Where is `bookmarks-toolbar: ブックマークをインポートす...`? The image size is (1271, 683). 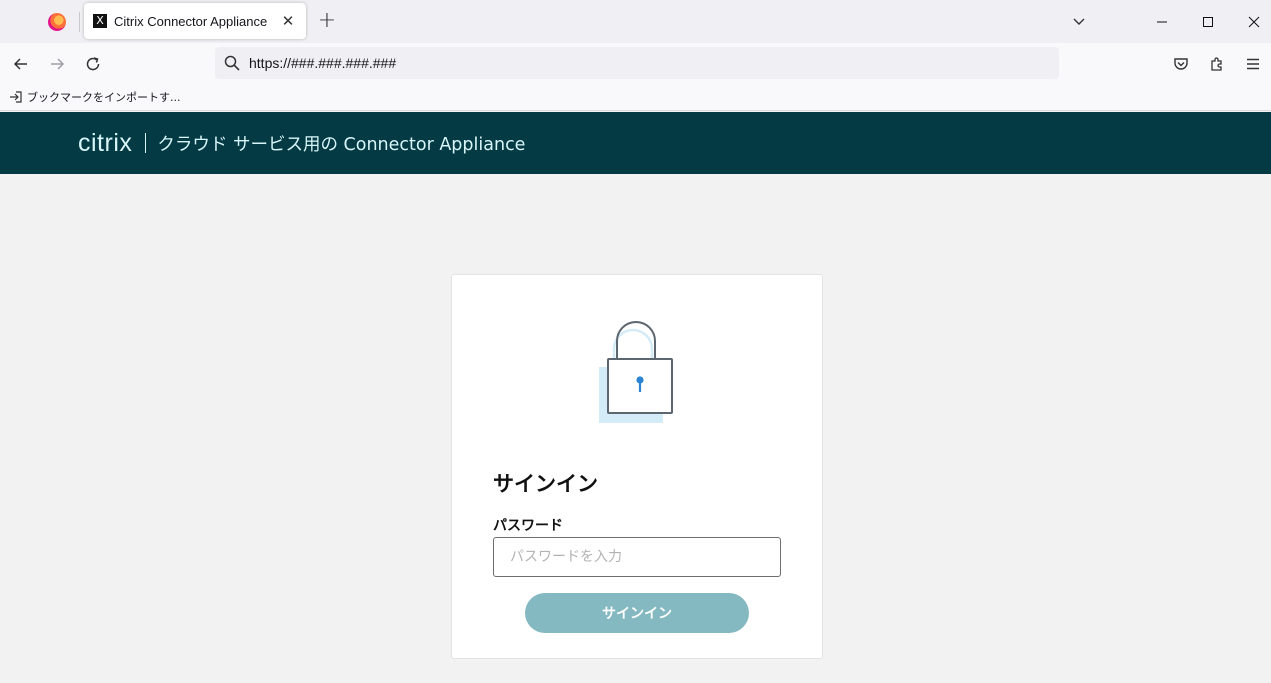
bookmarks-toolbar: ブックマークをインポートす... is located at coordinates (635, 98).